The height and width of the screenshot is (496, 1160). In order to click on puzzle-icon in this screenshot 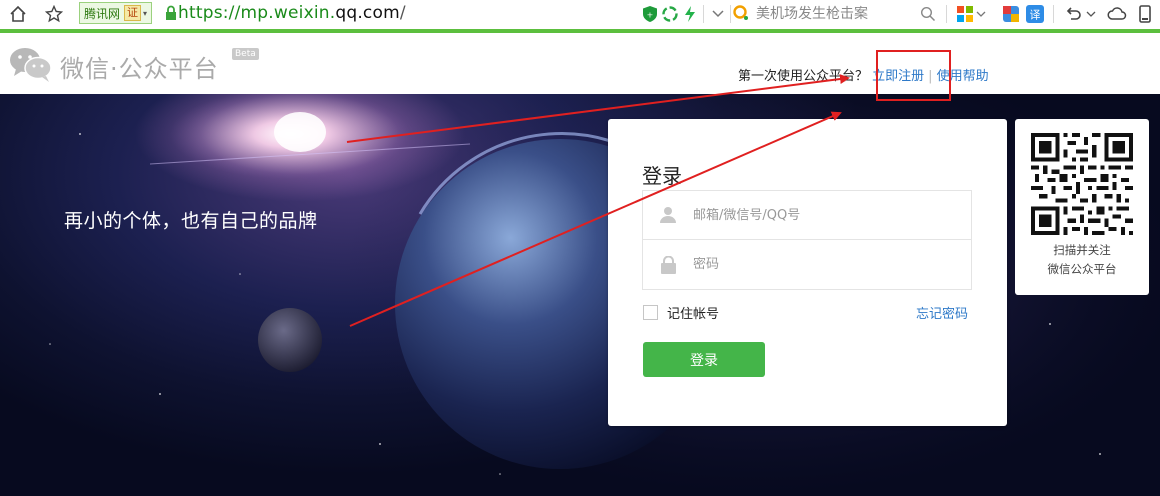, I will do `click(1011, 14)`.